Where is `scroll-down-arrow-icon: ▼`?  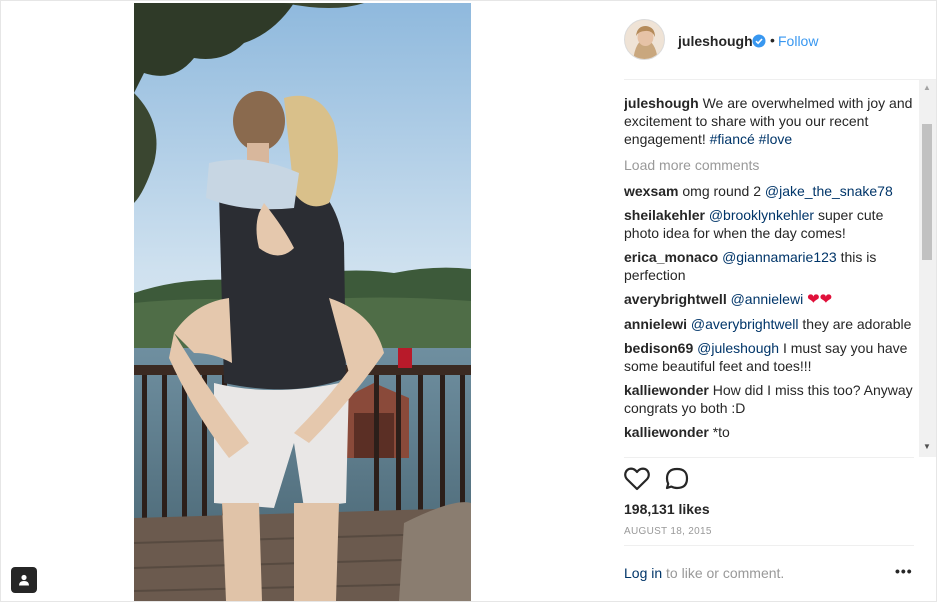
scroll-down-arrow-icon: ▼ is located at coordinates (927, 446).